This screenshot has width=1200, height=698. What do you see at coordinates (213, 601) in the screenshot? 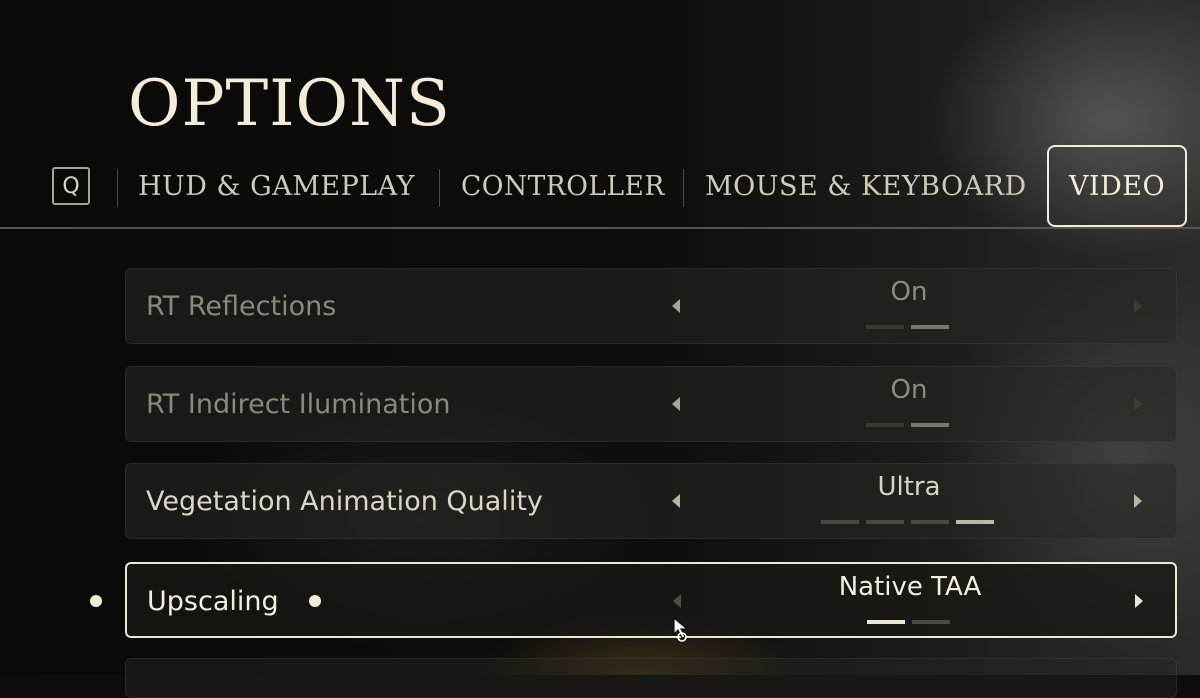
I see `setting-label: Upscaling` at bounding box center [213, 601].